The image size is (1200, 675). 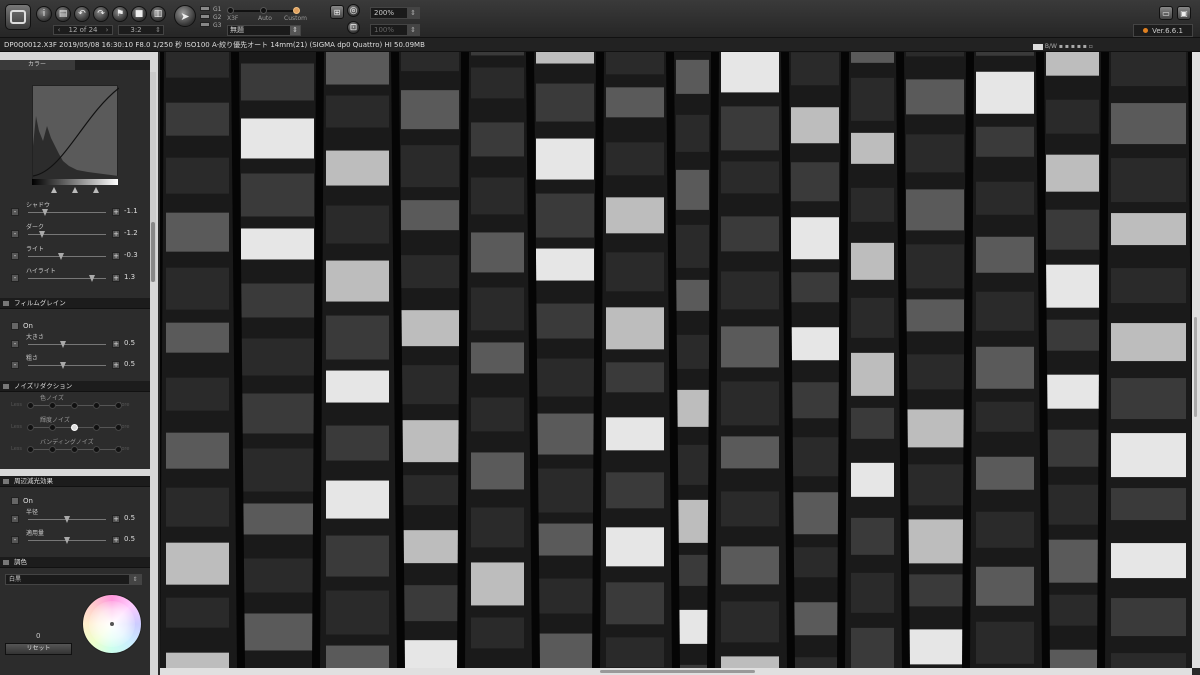 I want to click on aspect-select: 3:2 ⇕, so click(x=141, y=30).